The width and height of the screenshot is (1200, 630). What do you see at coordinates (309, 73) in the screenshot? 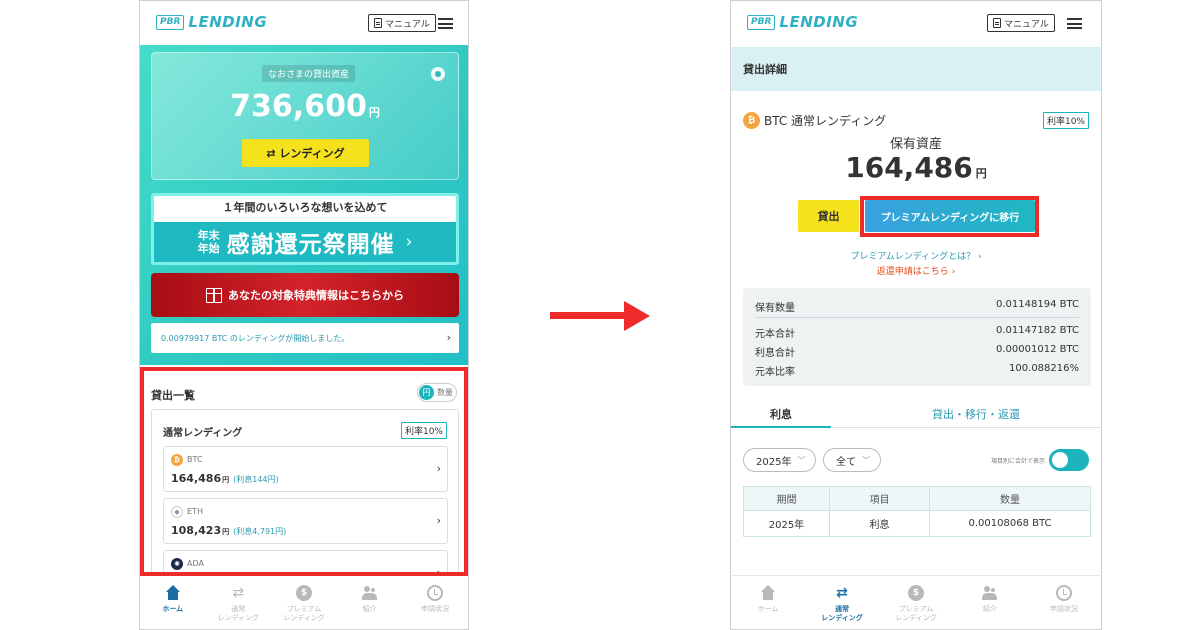
I see `asset-label: なおさまの貸出資産` at bounding box center [309, 73].